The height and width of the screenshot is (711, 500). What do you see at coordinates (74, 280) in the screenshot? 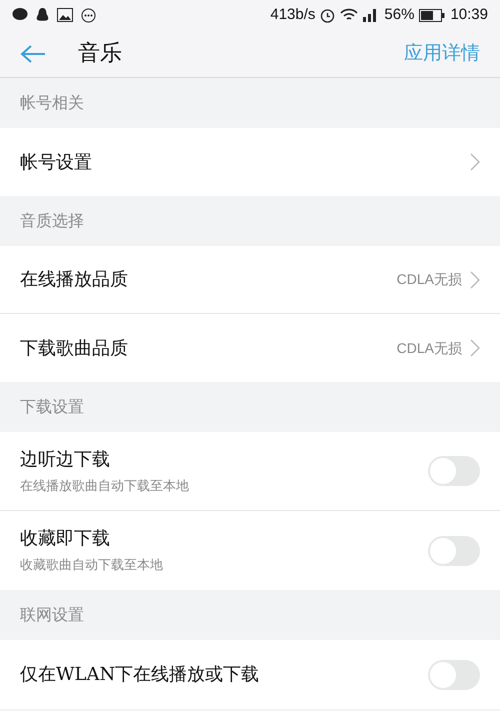
I see `row-label: 在线播放品质` at bounding box center [74, 280].